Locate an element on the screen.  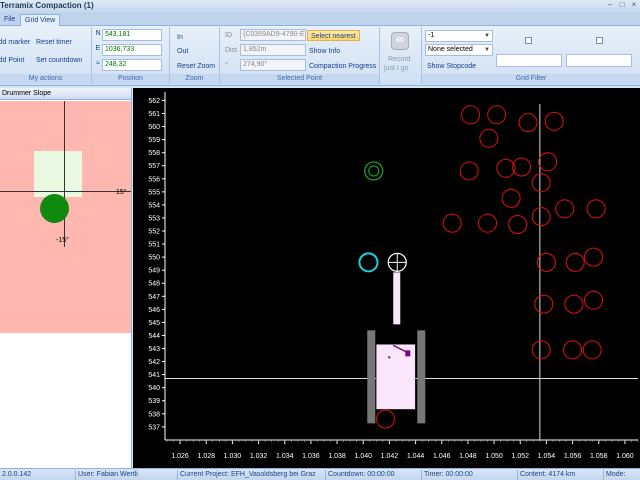
target-point is located at coordinates (374, 171).